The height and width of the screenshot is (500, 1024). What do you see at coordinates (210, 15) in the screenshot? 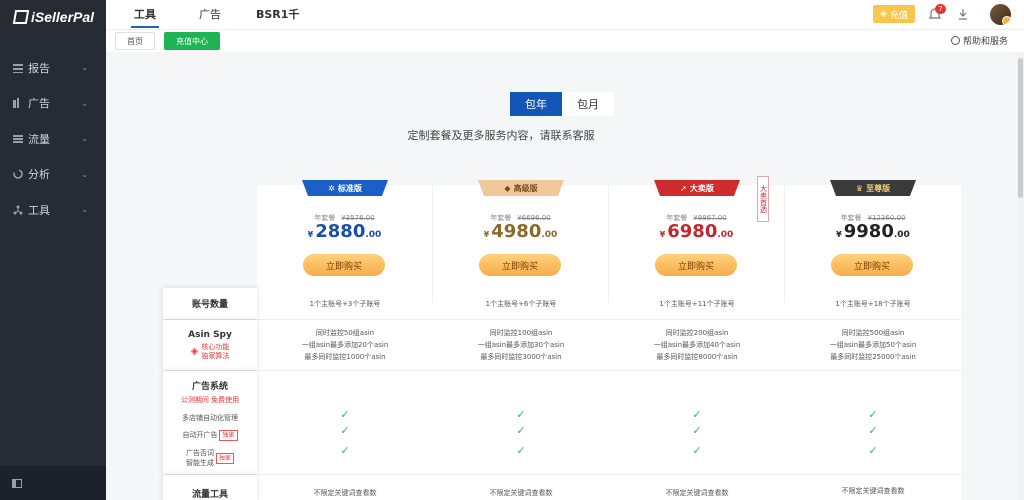
I see `tab-ads: 广告` at bounding box center [210, 15].